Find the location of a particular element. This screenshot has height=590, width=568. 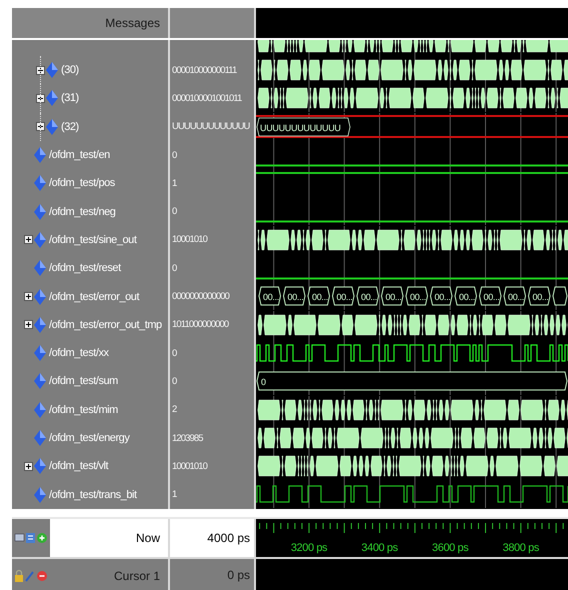

signal-name: /ofdm_test/reset is located at coordinates (85, 268).